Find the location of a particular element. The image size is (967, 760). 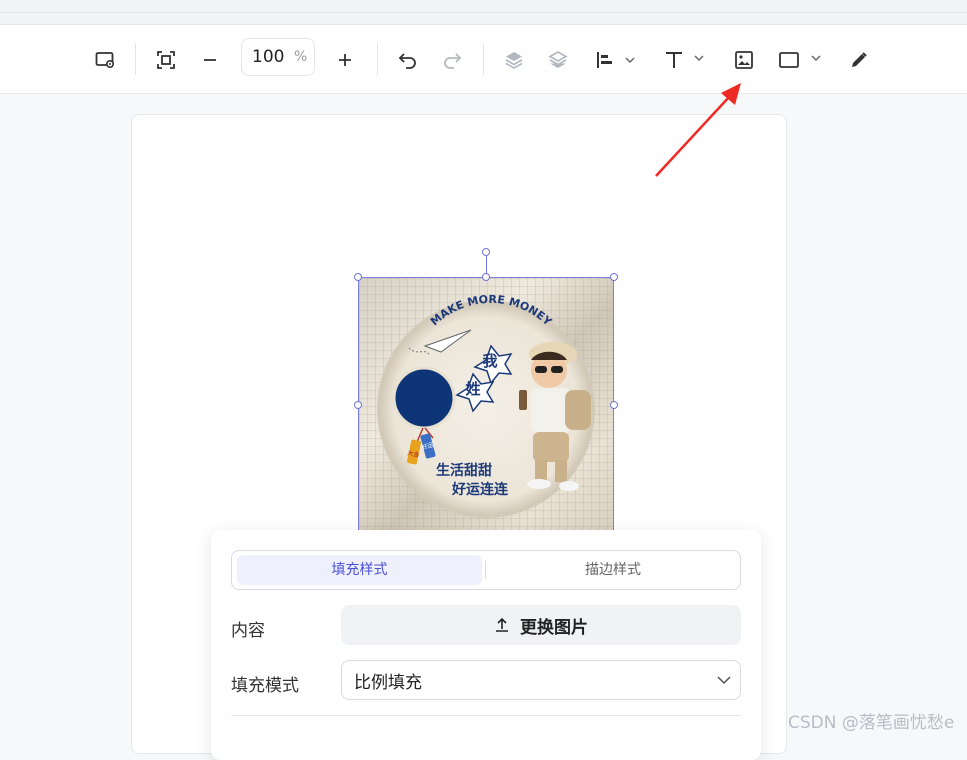

text-dropdown is located at coordinates (684, 60).